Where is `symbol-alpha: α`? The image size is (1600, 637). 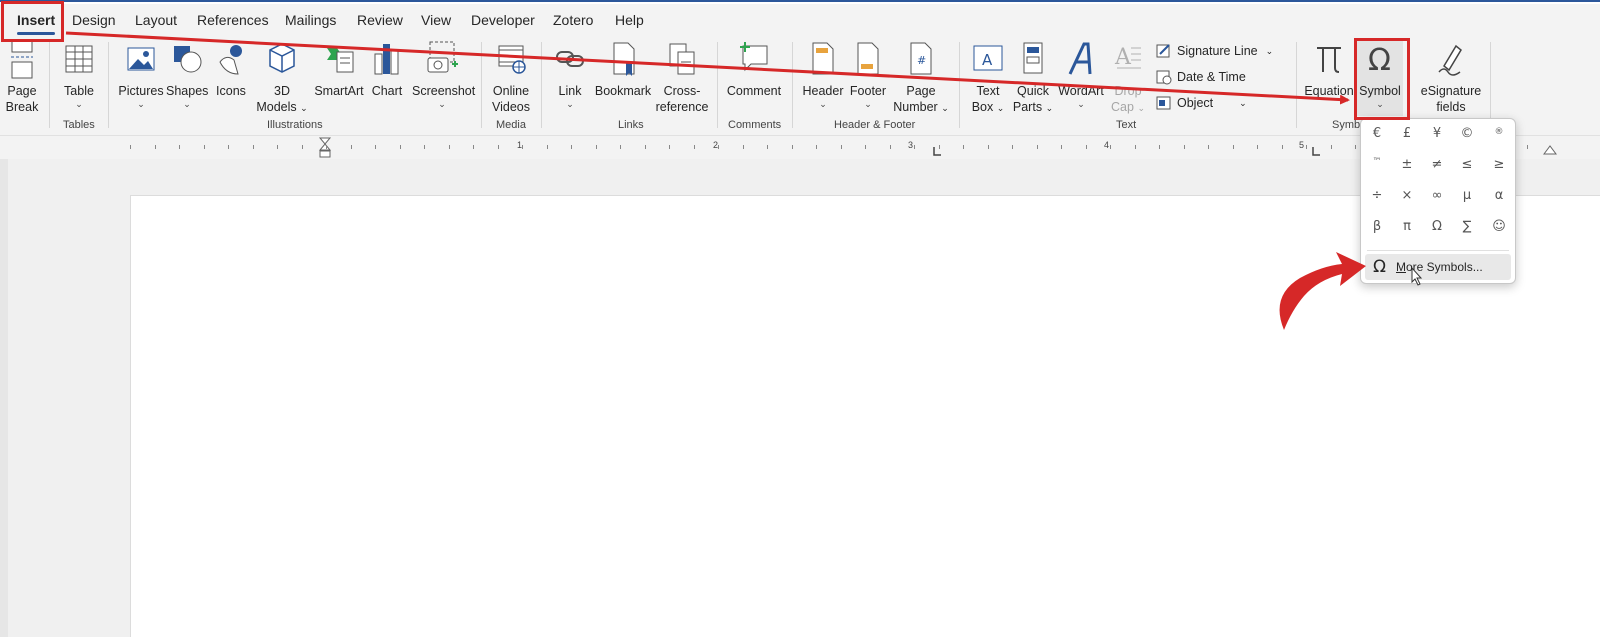
symbol-alpha: α is located at coordinates (1499, 196).